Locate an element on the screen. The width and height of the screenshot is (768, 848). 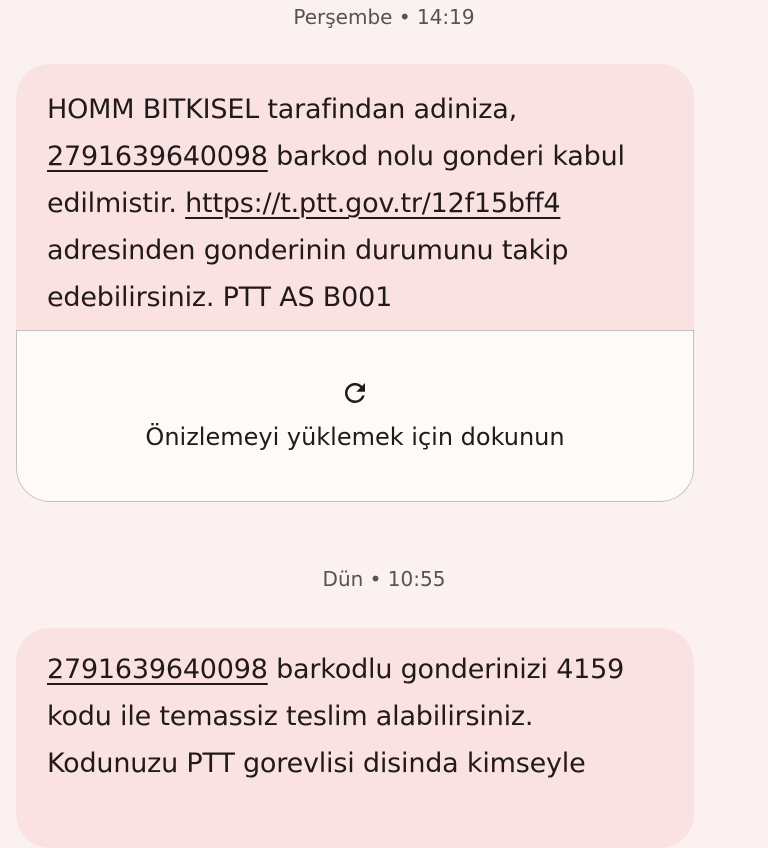
message-timestamp: Perşembe • 14:19 is located at coordinates (384, 17).